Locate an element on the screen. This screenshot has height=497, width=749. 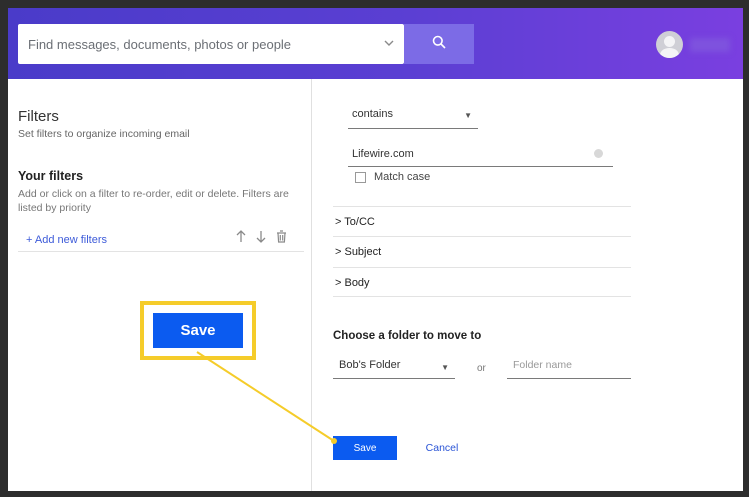
or-separator: or is located at coordinates (481, 368).